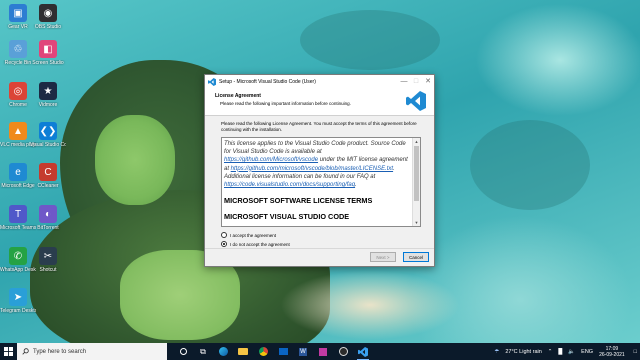 The width and height of the screenshot is (640, 360). I want to click on app-icon: ◉, so click(48, 13).